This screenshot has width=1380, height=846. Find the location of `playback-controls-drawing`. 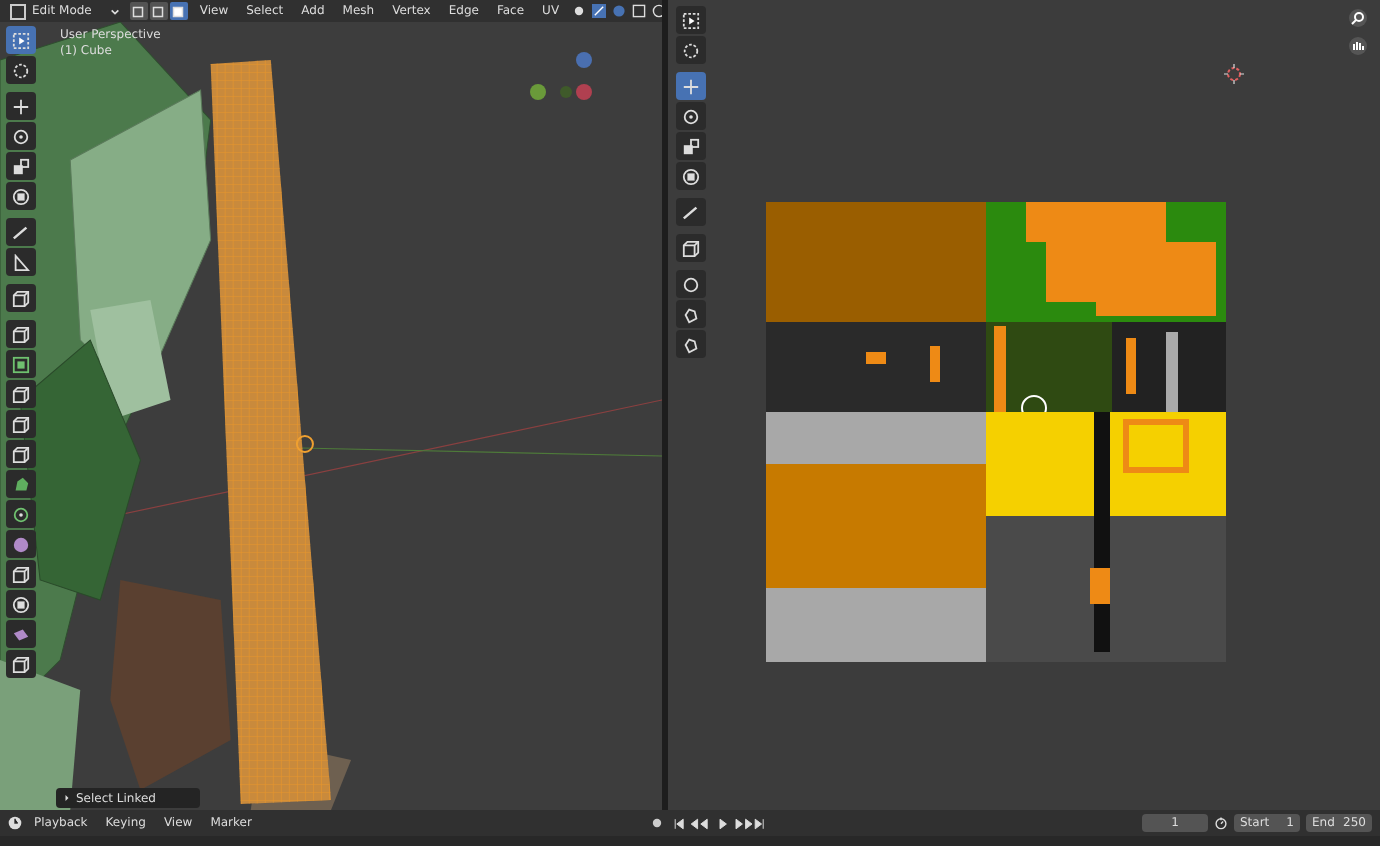

playback-controls-drawing is located at coordinates (719, 823).